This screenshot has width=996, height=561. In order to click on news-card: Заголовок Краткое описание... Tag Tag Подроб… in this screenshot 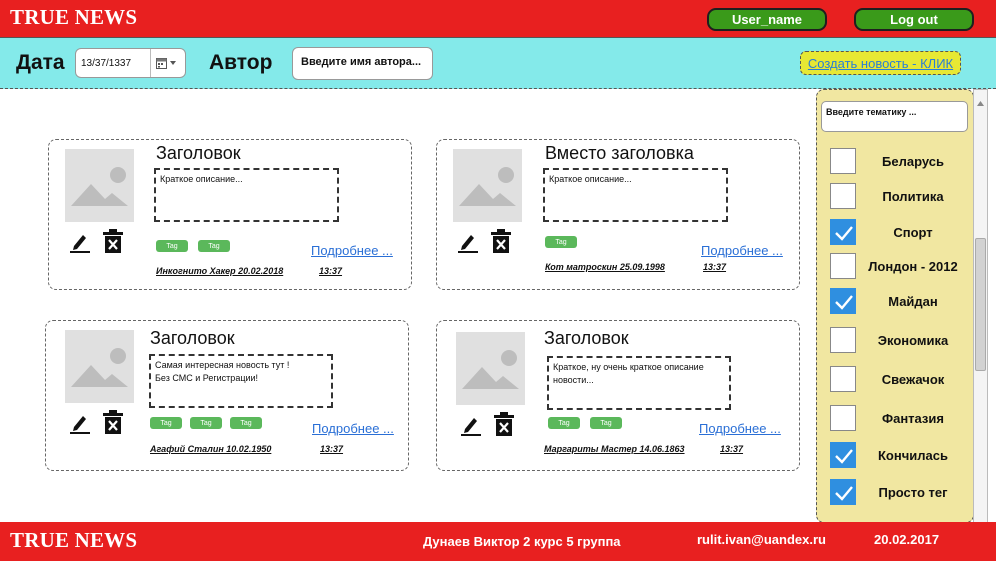, I will do `click(230, 214)`.